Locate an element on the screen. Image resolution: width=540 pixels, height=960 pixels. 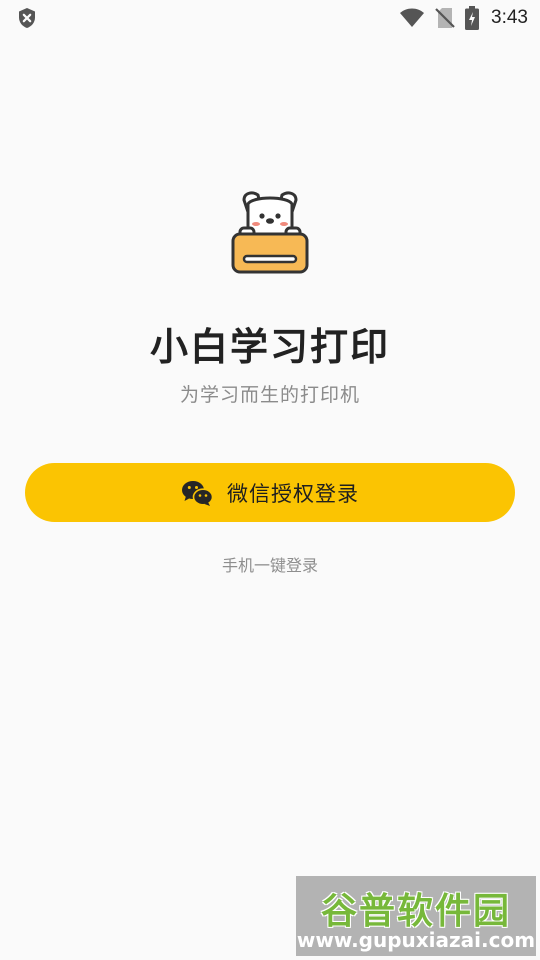
dog-printer-logo is located at coordinates (270, 232).